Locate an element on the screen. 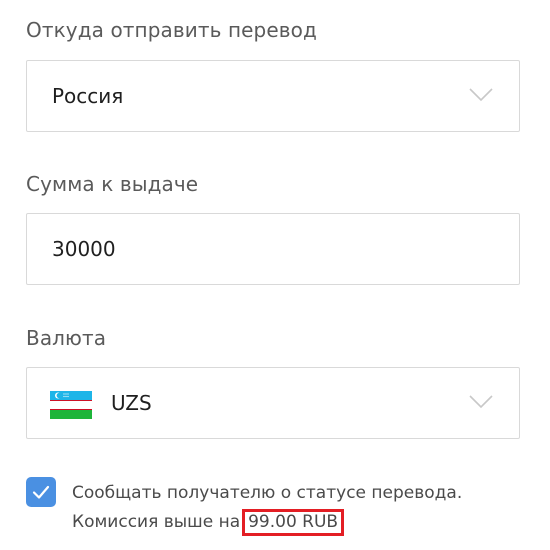 The width and height of the screenshot is (550, 550). notify-line2: Комиссия выше на 99.00 RUB is located at coordinates (267, 522).